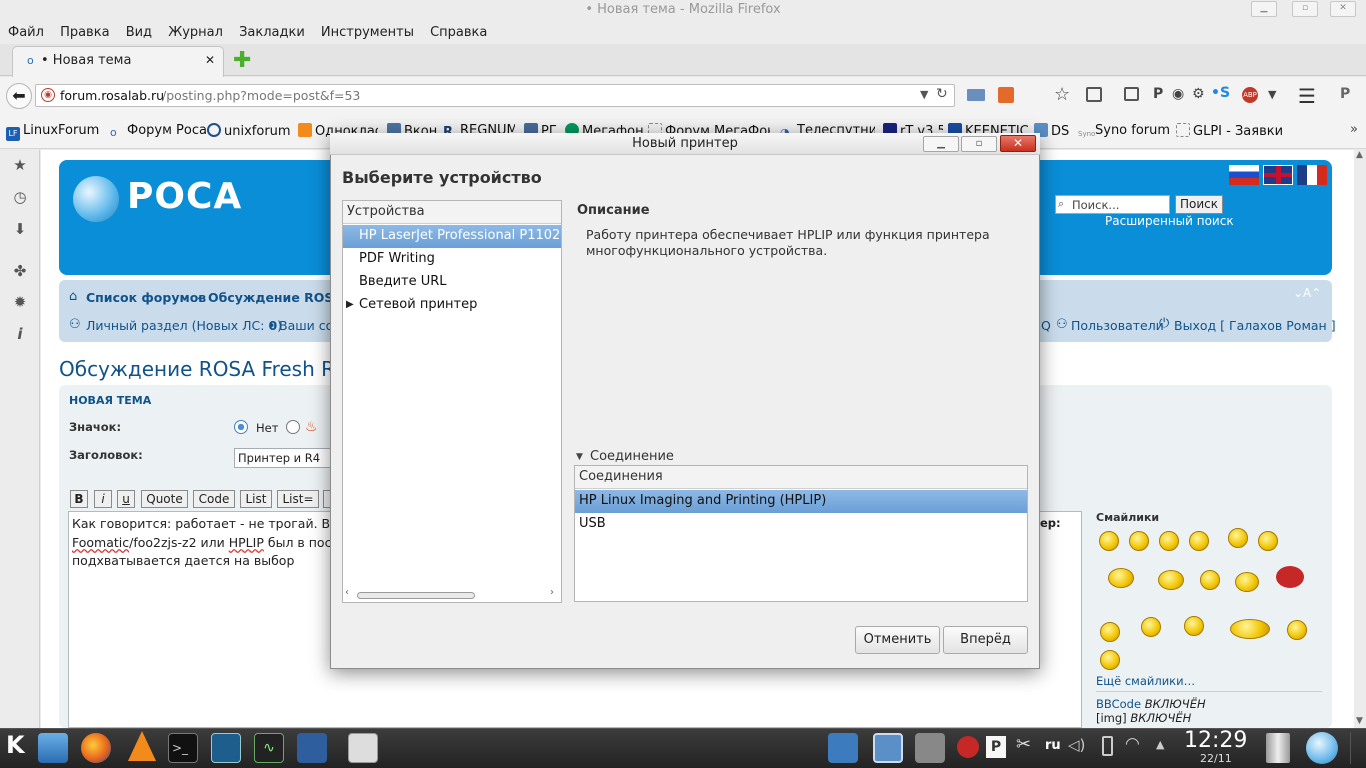 This screenshot has height=768, width=1366. I want to click on tray-p-icon: P, so click(996, 747).